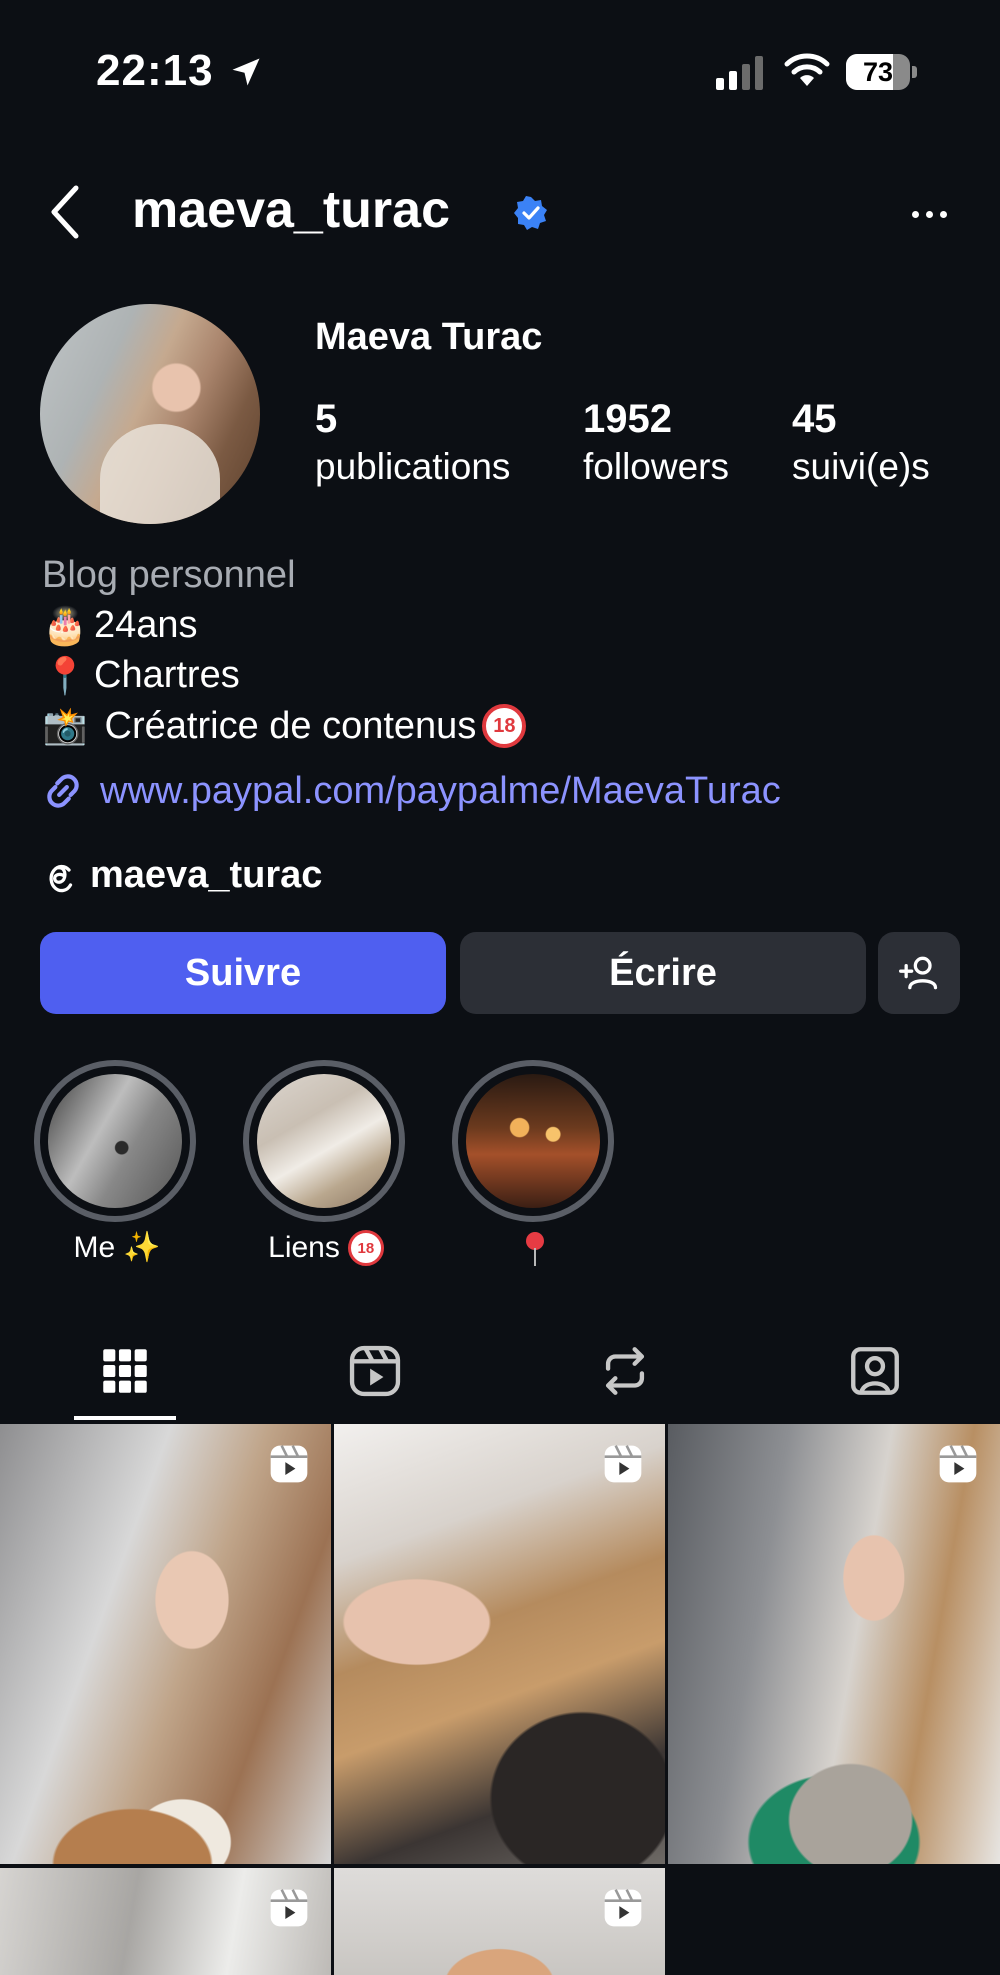  I want to click on stat-value: 5, so click(326, 419).